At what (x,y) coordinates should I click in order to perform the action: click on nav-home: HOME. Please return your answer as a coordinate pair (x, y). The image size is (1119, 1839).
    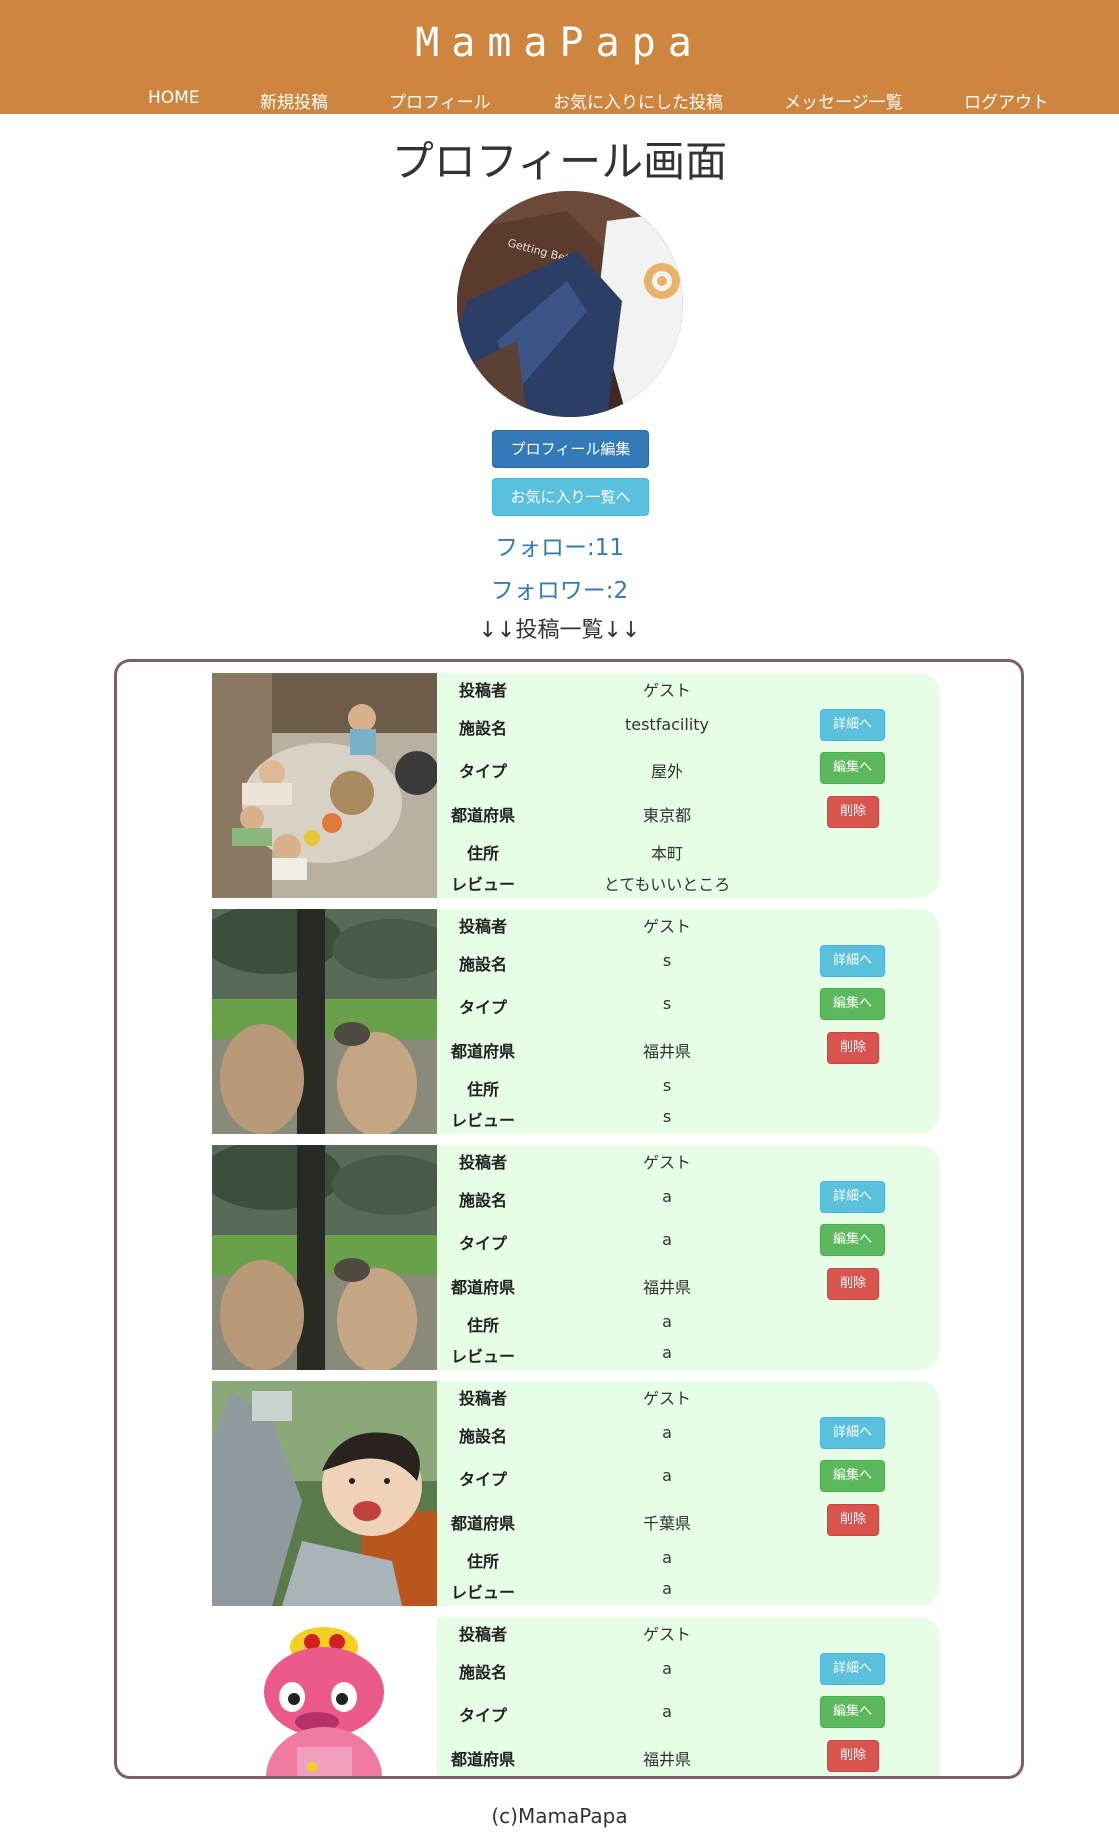
    Looking at the image, I should click on (174, 98).